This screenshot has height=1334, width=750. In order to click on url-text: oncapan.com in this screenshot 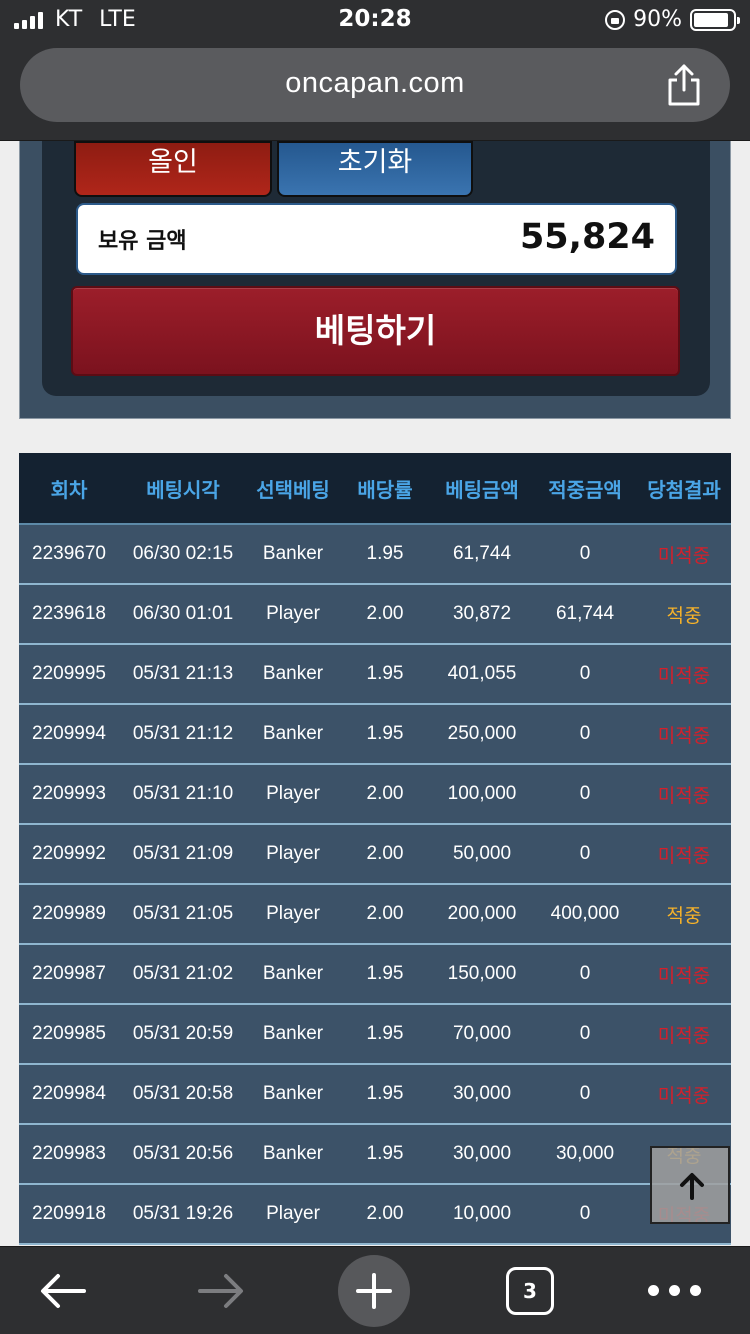, I will do `click(375, 83)`.